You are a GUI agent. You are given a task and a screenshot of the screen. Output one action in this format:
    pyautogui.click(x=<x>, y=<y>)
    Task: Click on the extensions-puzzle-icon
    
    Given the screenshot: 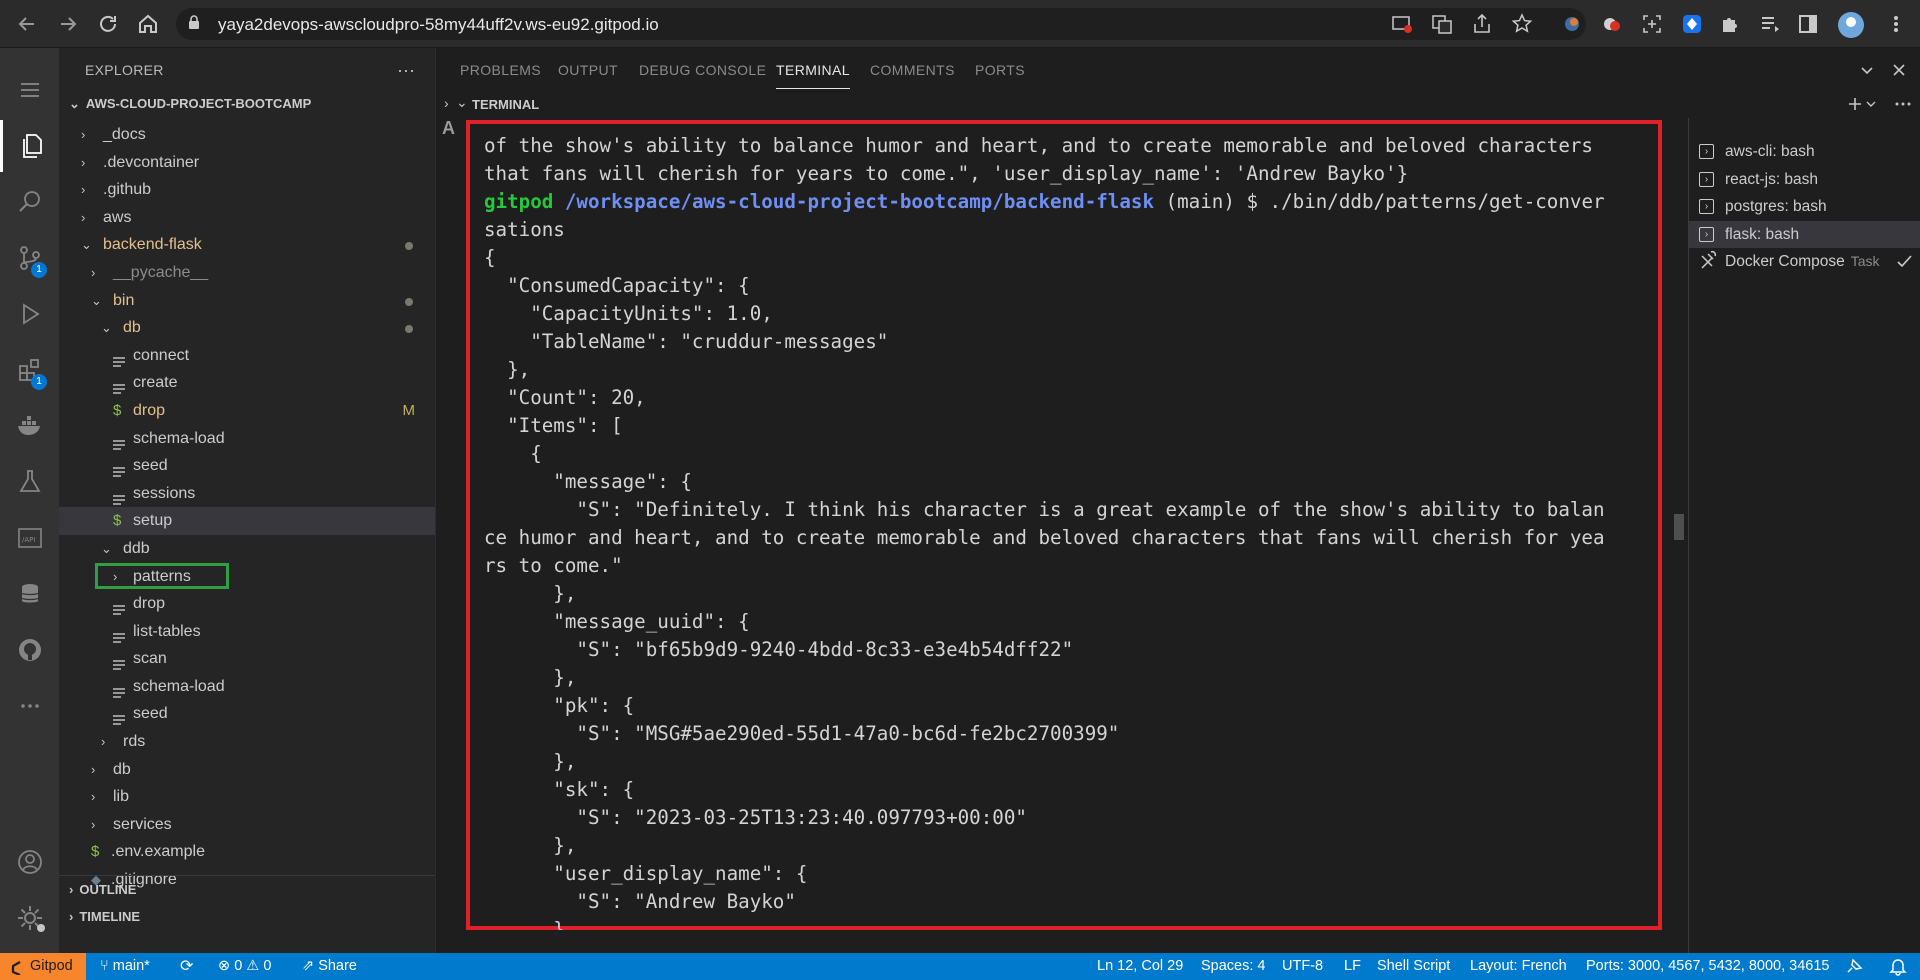 What is the action you would take?
    pyautogui.click(x=1731, y=25)
    